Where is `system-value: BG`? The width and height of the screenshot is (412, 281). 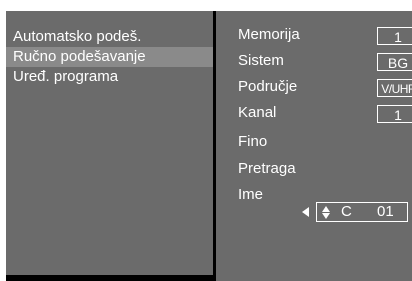 system-value: BG is located at coordinates (394, 62).